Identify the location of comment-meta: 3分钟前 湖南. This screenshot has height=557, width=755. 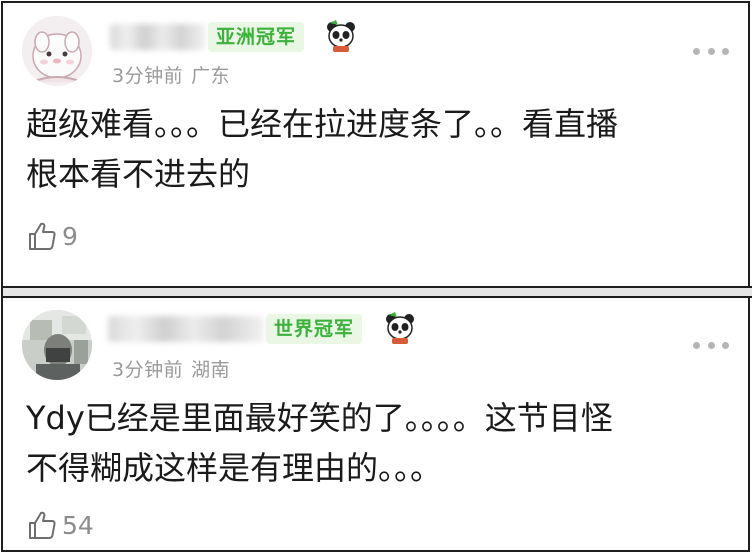
(171, 368).